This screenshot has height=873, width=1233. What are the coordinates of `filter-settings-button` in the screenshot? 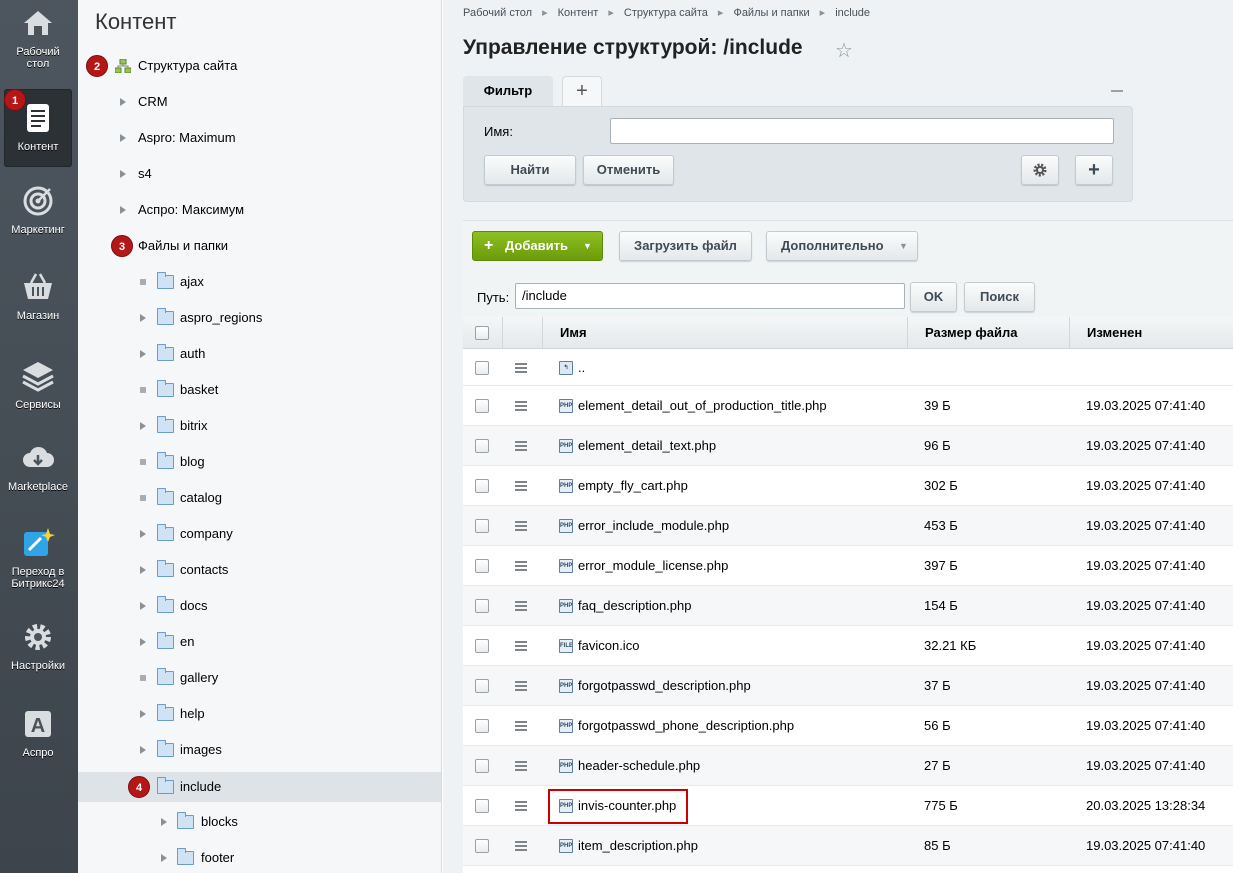 It's located at (1040, 170).